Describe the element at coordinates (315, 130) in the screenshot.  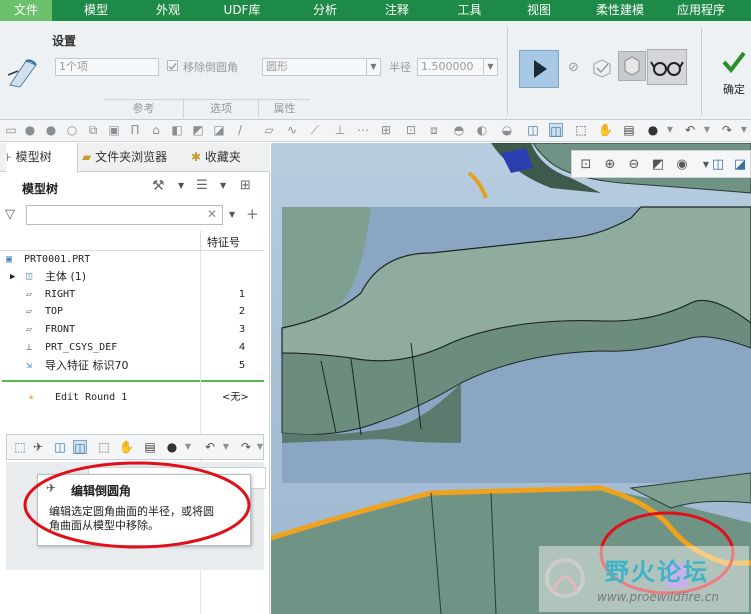
I see `axis-icon: ⟋` at that location.